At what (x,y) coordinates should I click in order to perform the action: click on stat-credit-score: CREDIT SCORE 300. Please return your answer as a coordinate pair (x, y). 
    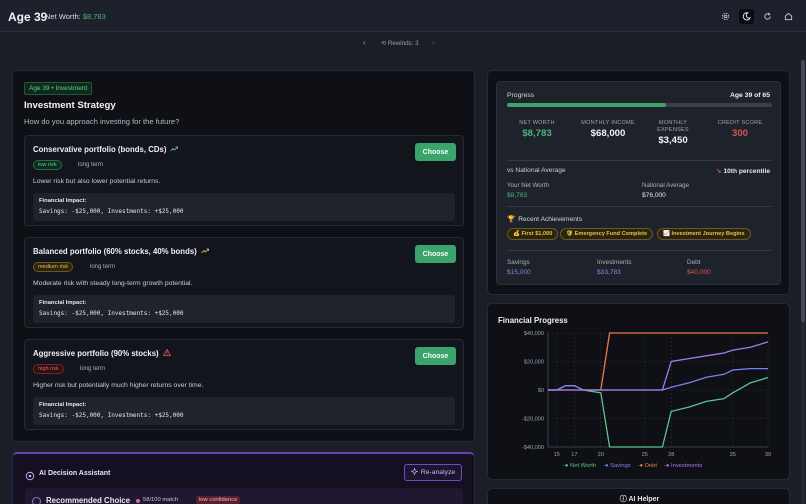
    Looking at the image, I should click on (740, 129).